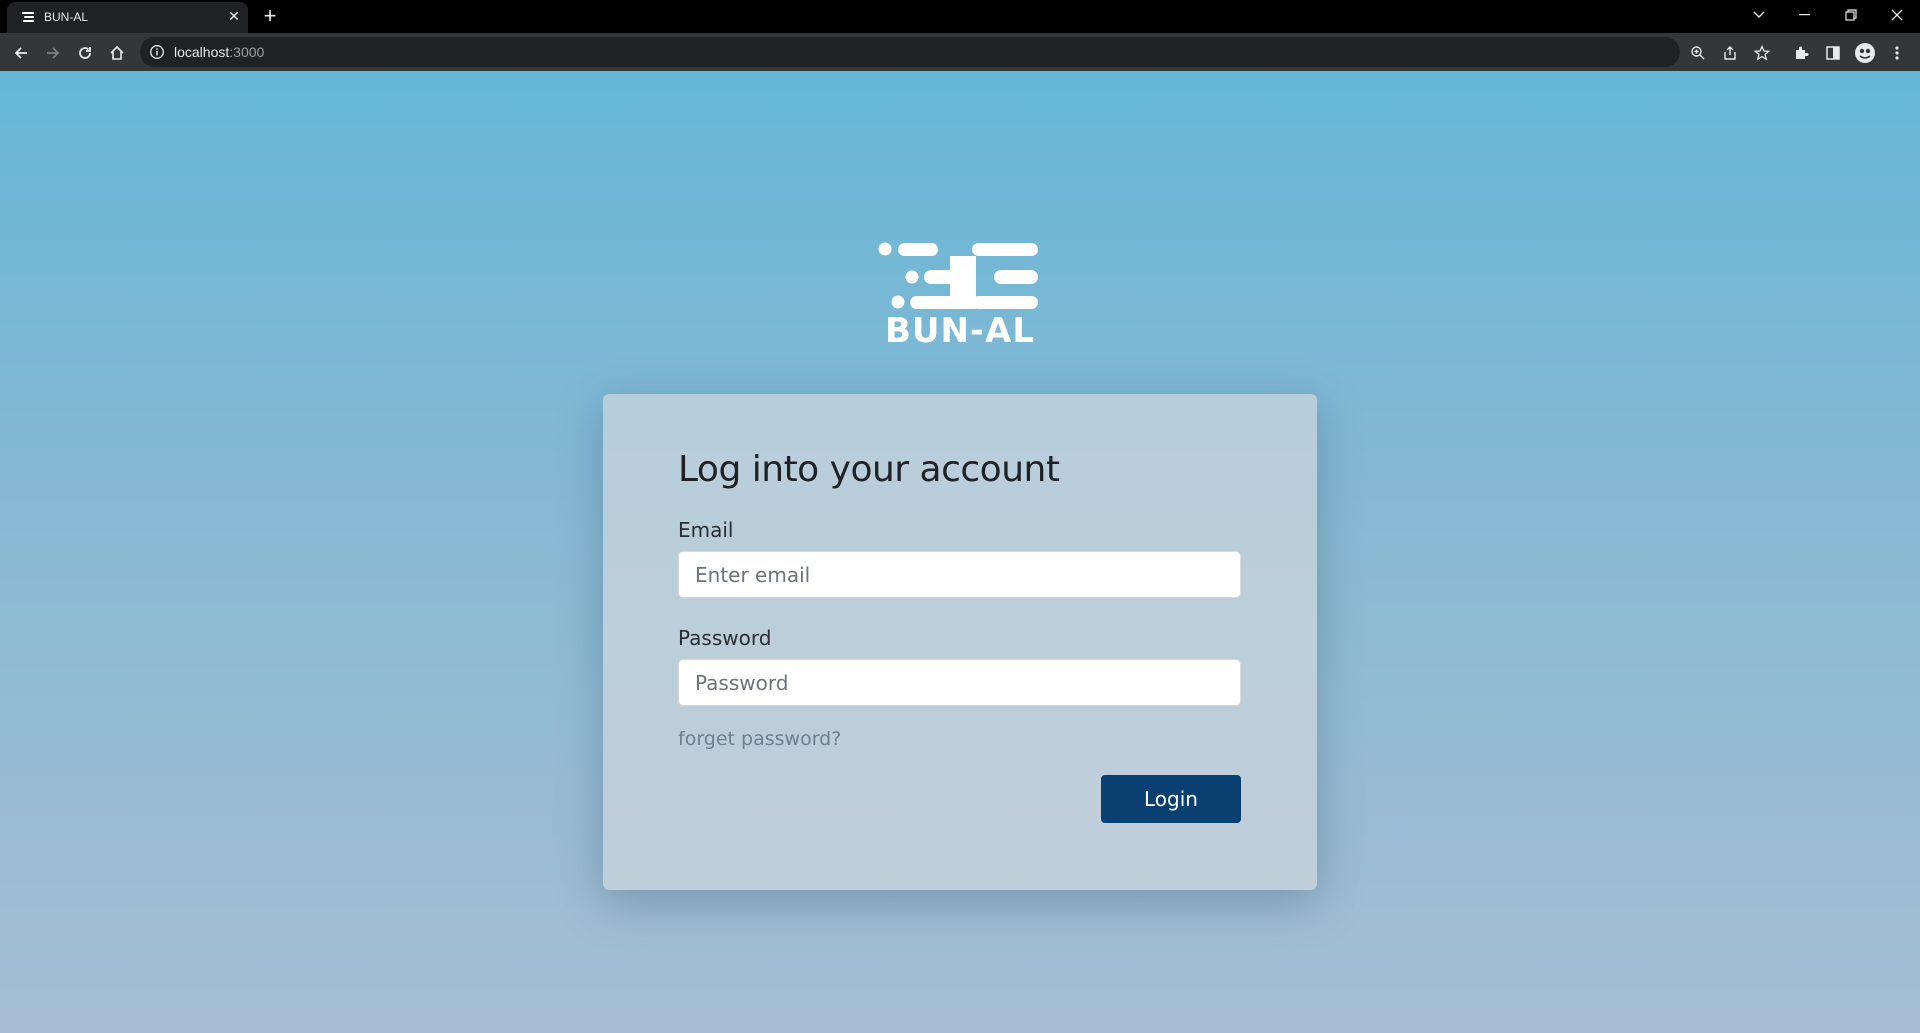 The width and height of the screenshot is (1920, 1033). Describe the element at coordinates (958, 275) in the screenshot. I see `bun-al-logo-icon` at that location.